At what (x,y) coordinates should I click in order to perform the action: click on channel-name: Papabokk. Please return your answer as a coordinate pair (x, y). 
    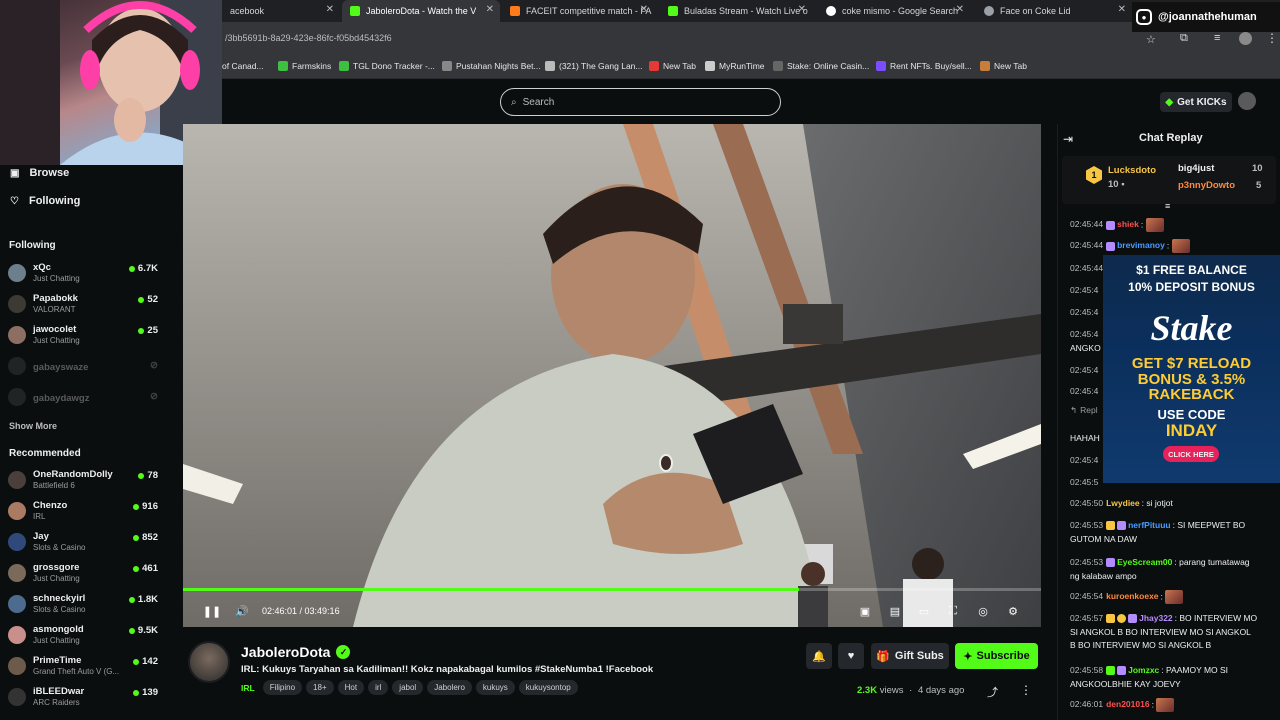
    Looking at the image, I should click on (55, 298).